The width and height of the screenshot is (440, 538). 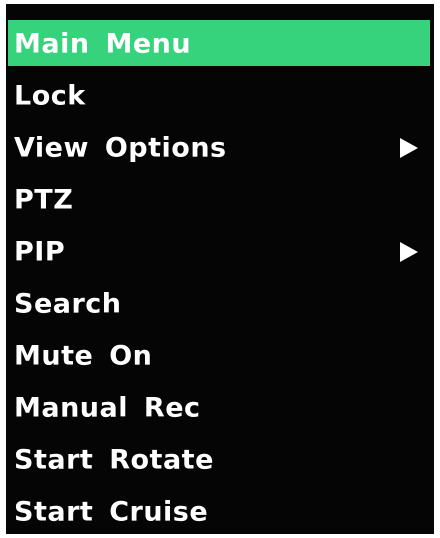 What do you see at coordinates (114, 460) in the screenshot?
I see `menu-item-label: Start Rotate` at bounding box center [114, 460].